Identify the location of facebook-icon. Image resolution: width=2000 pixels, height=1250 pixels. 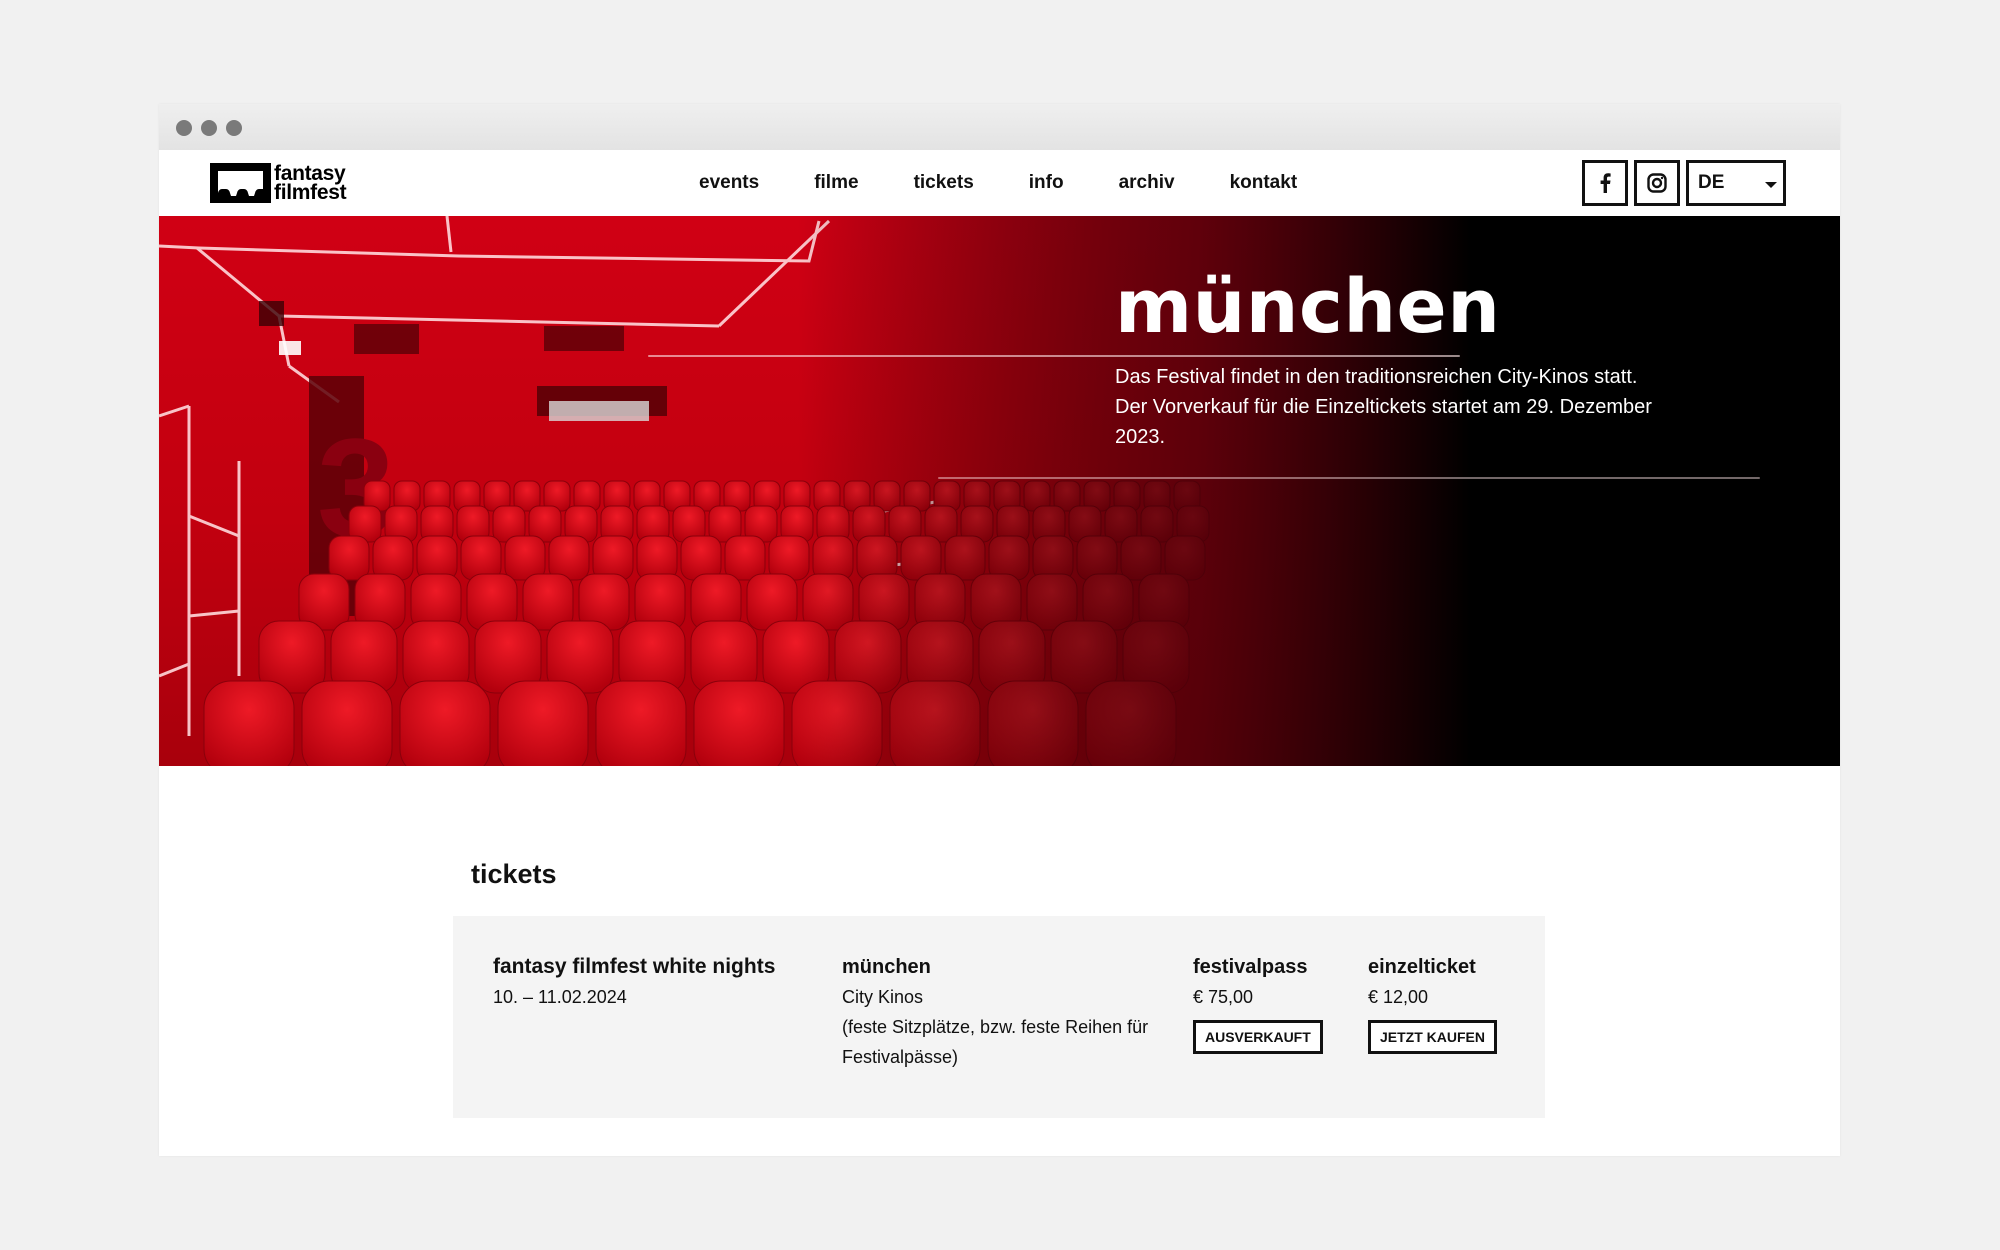
(1605, 183).